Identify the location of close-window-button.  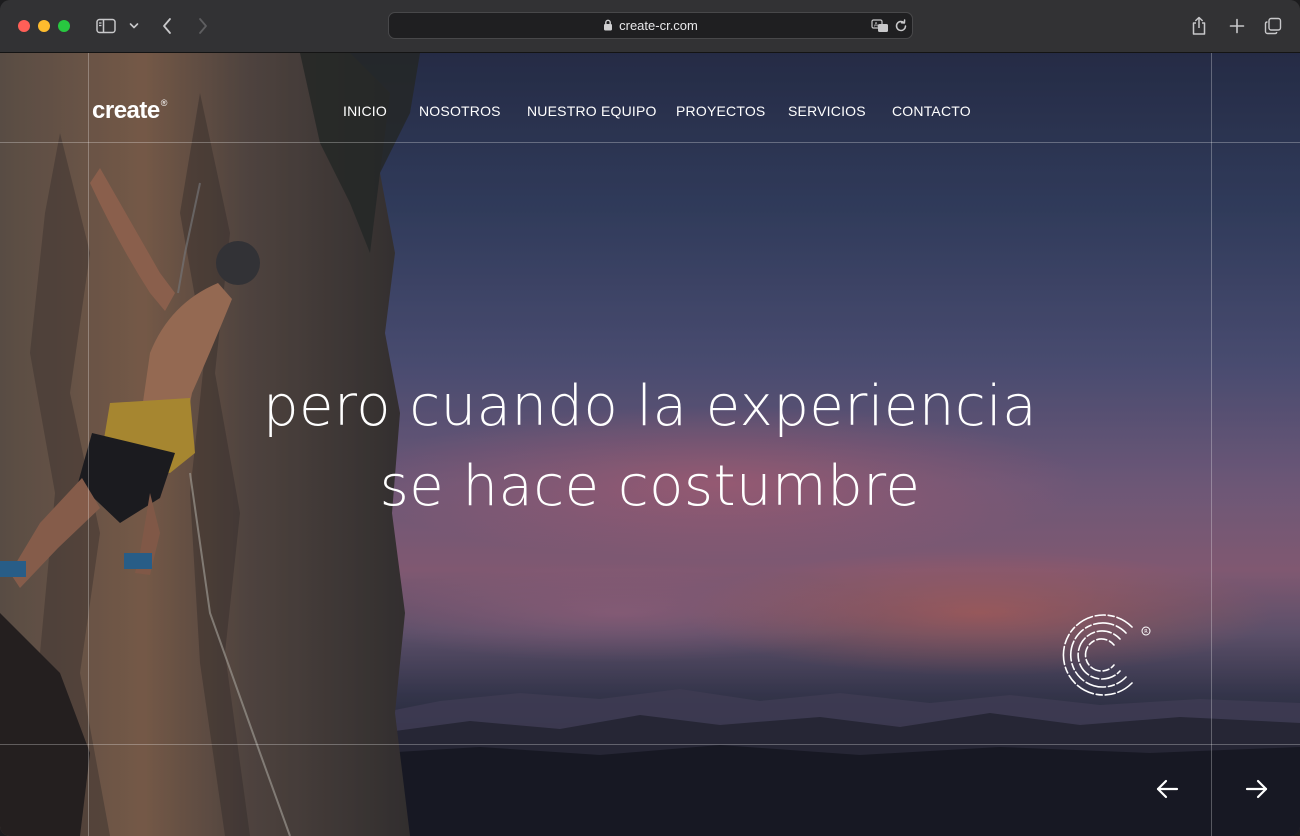
(24, 26).